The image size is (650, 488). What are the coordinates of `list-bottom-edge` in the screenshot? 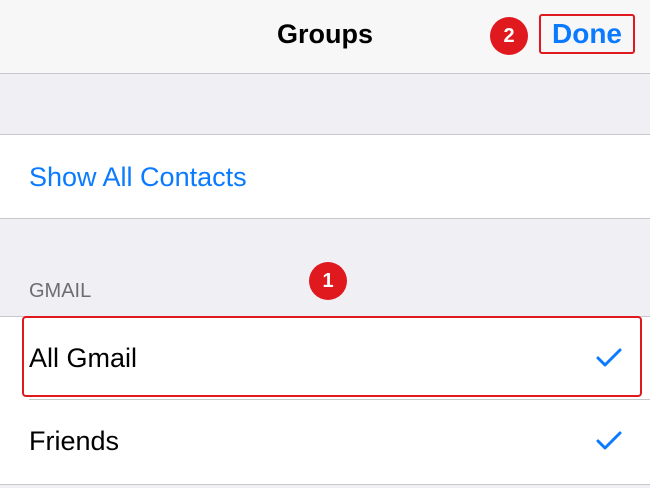 It's located at (325, 486).